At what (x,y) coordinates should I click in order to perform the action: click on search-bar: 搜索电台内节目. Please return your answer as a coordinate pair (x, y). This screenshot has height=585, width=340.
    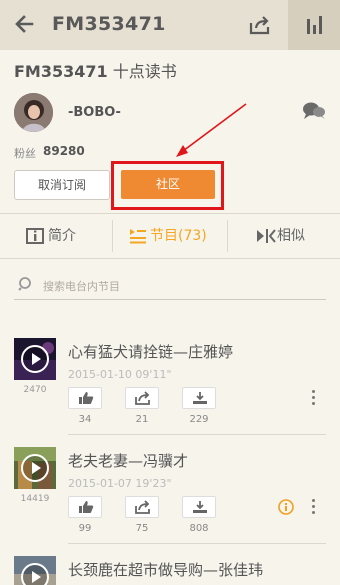
    Looking at the image, I should click on (170, 286).